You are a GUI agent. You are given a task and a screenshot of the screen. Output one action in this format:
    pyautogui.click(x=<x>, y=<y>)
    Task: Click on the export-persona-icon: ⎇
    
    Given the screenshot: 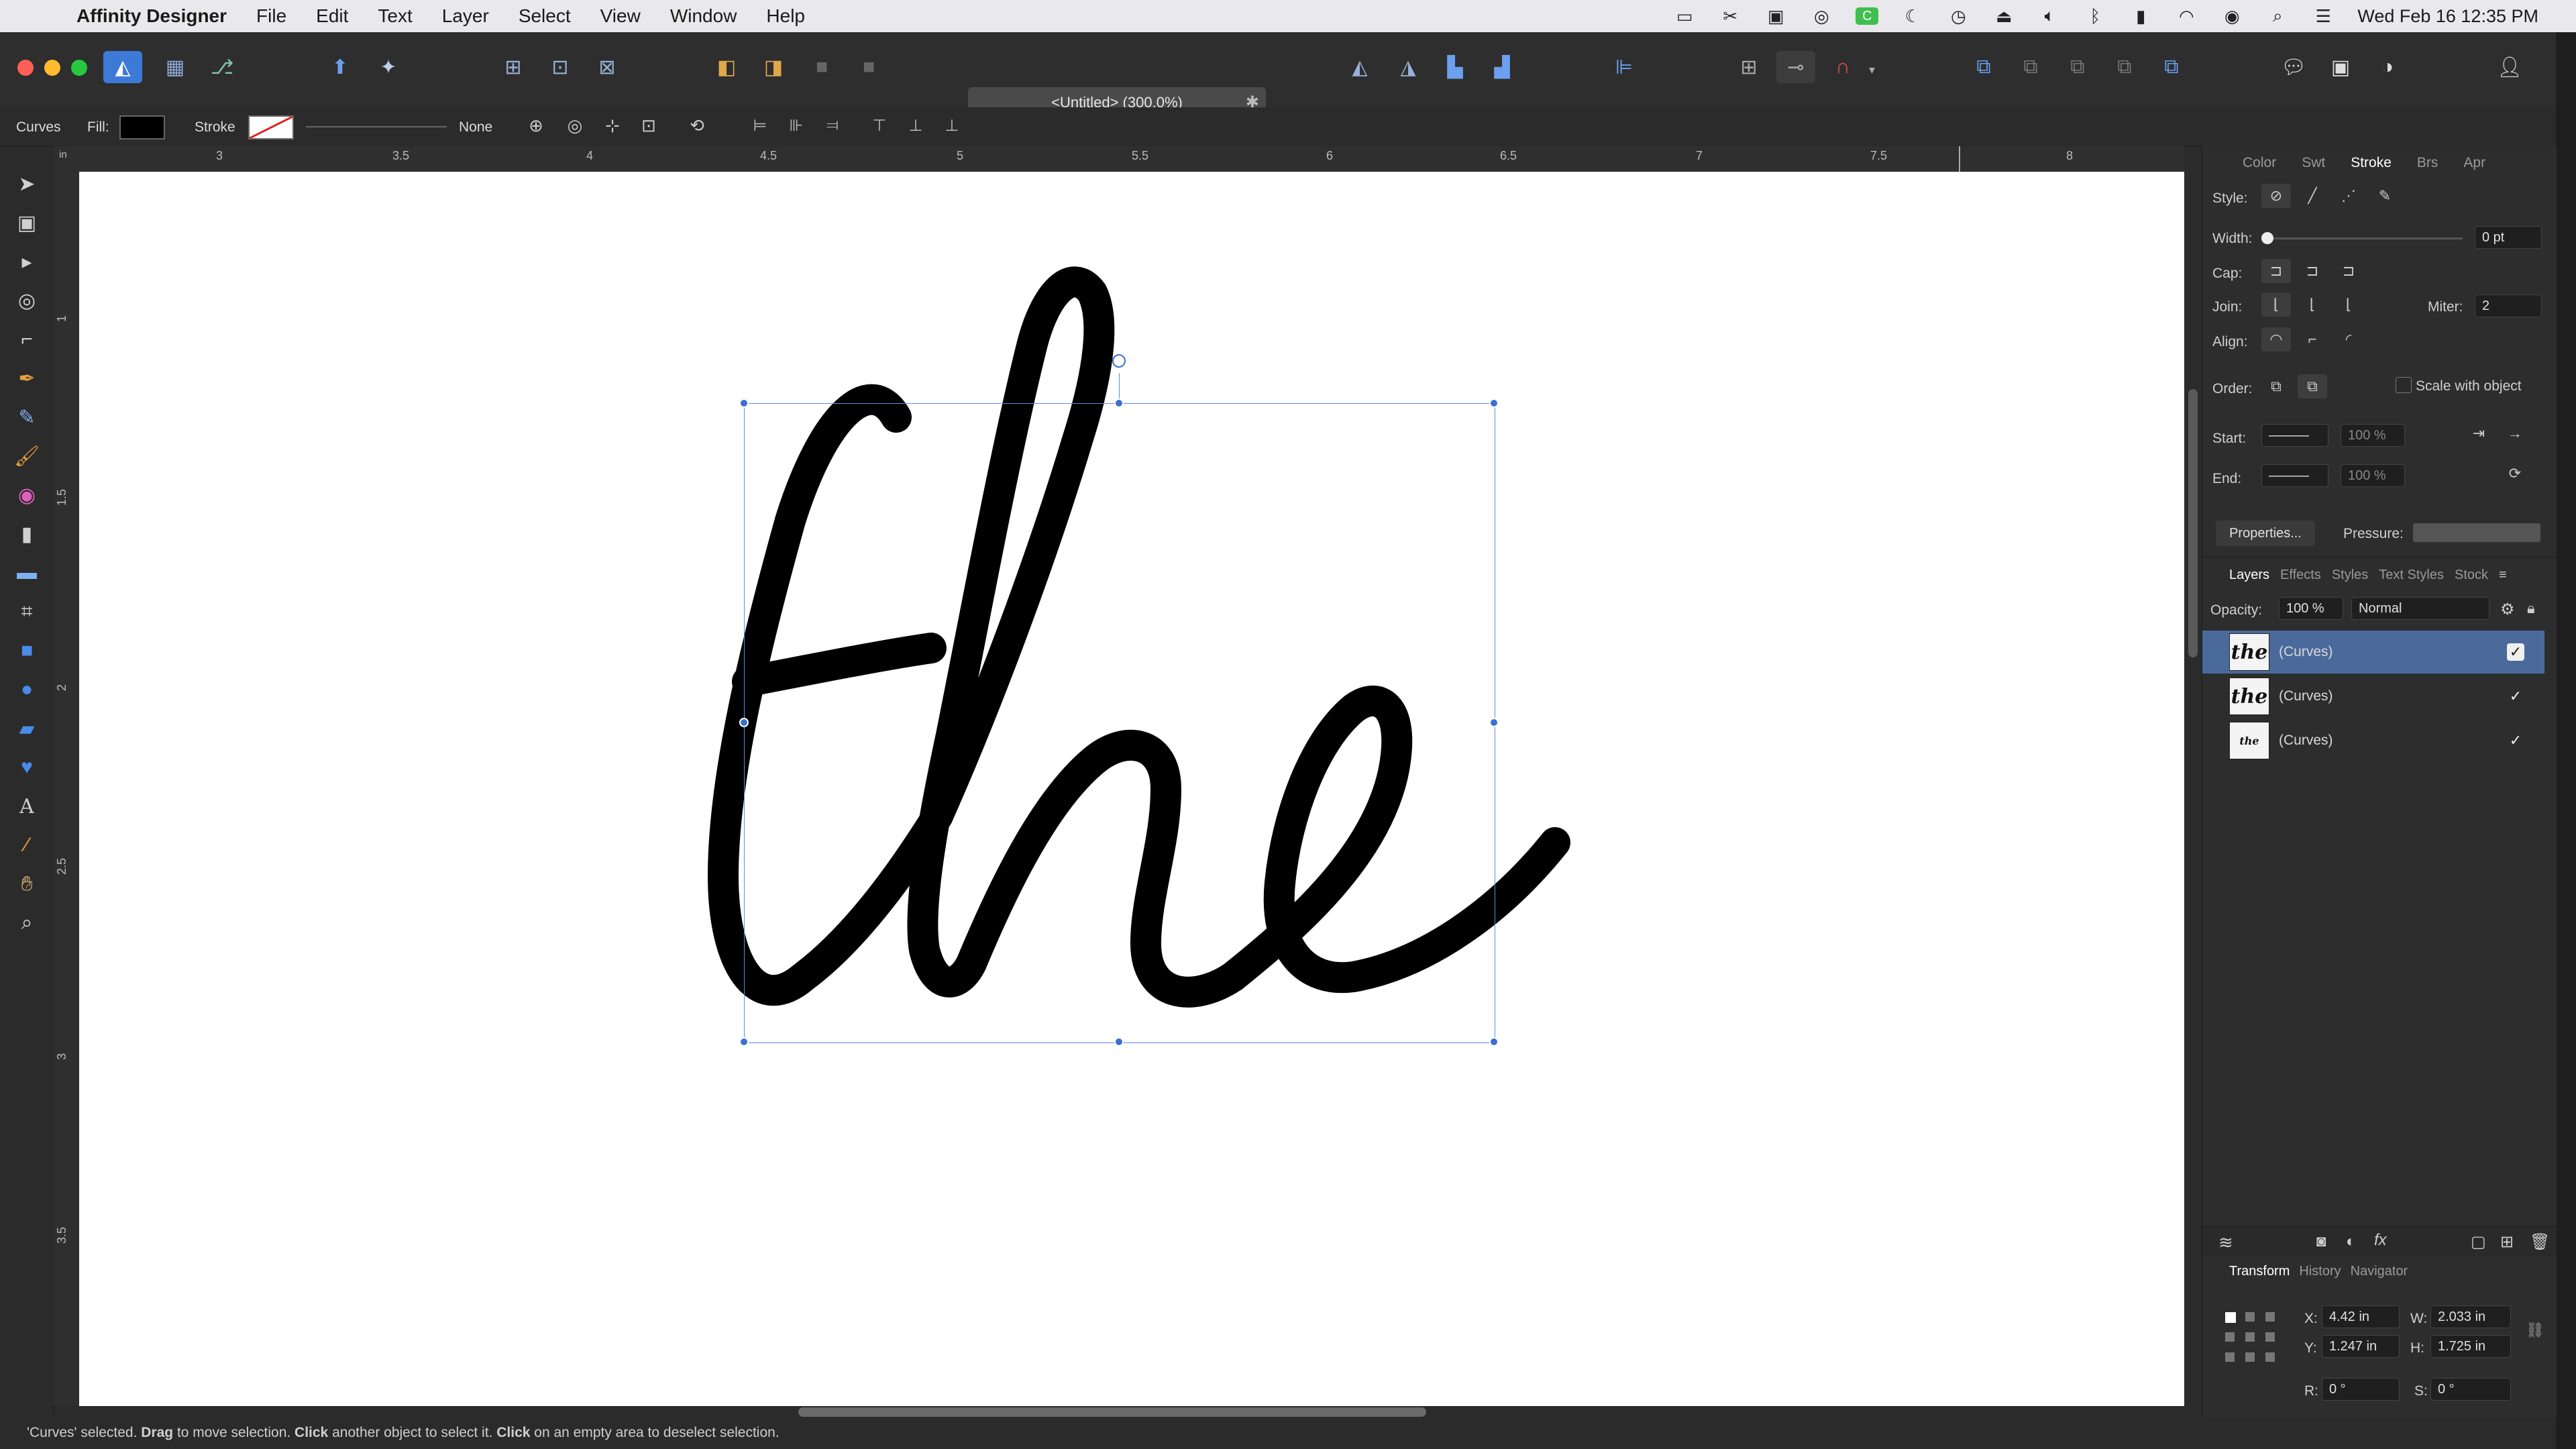 What is the action you would take?
    pyautogui.click(x=222, y=67)
    